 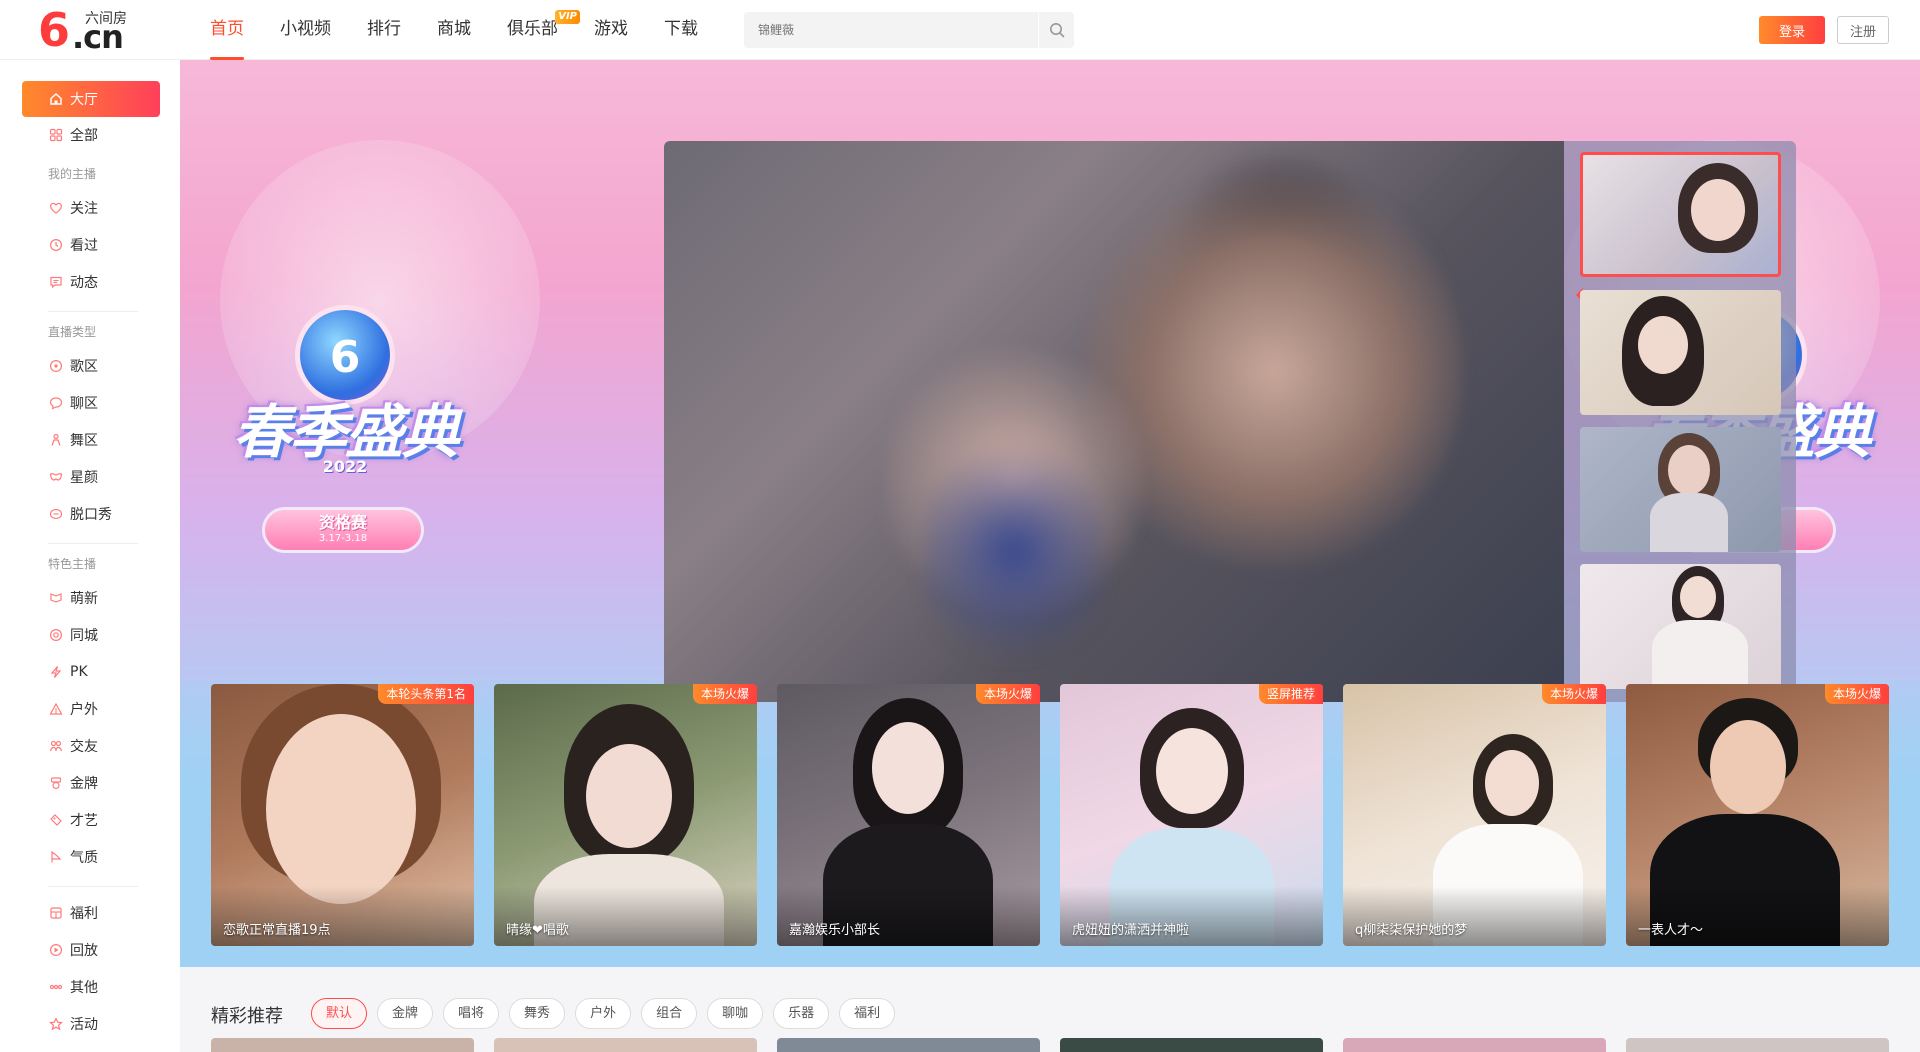 I want to click on filter-tag-outdoor: 户外, so click(x=603, y=1013).